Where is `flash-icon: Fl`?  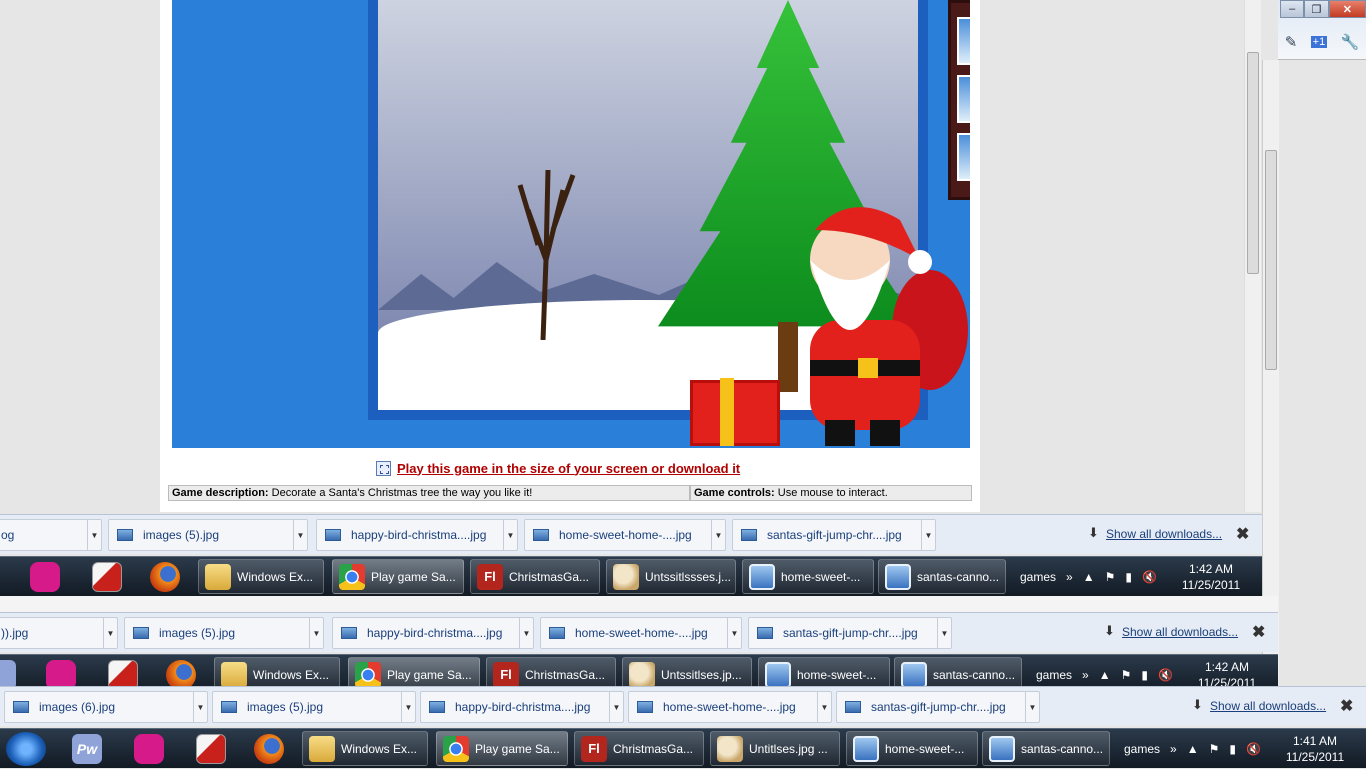
flash-icon: Fl is located at coordinates (506, 674).